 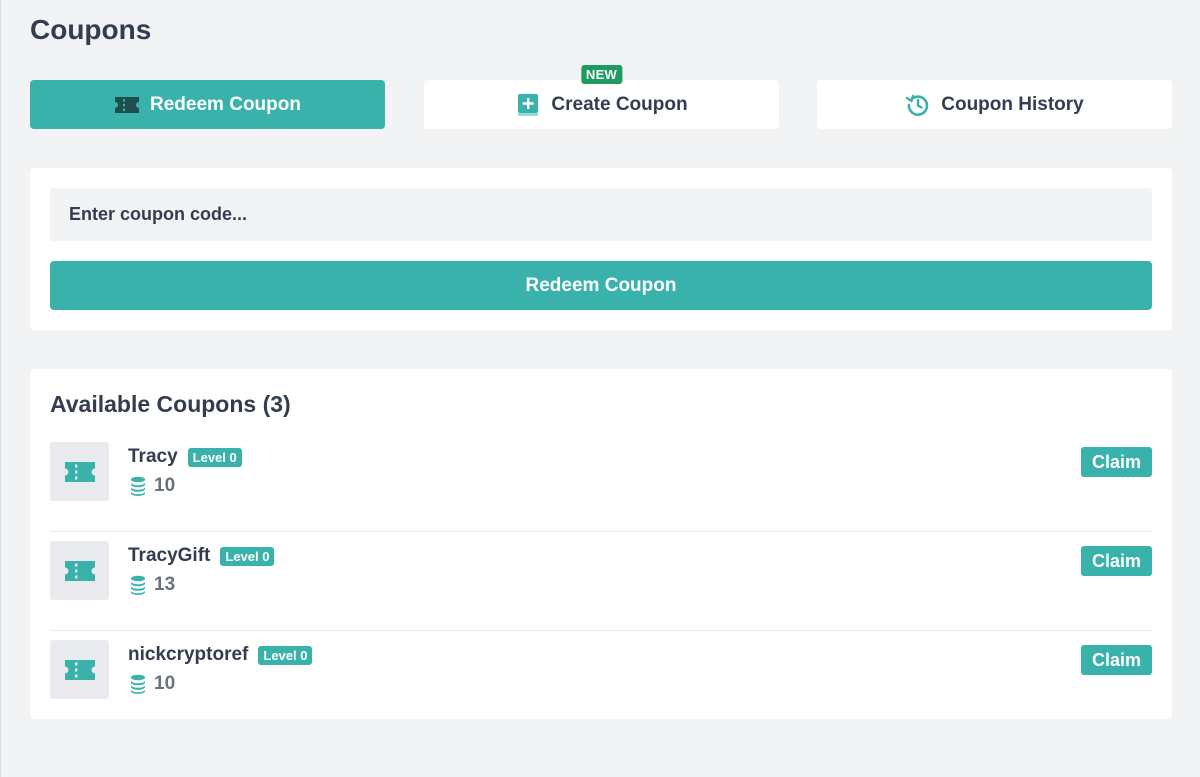 What do you see at coordinates (188, 654) in the screenshot?
I see `coupon-name-text: nickcryptoref` at bounding box center [188, 654].